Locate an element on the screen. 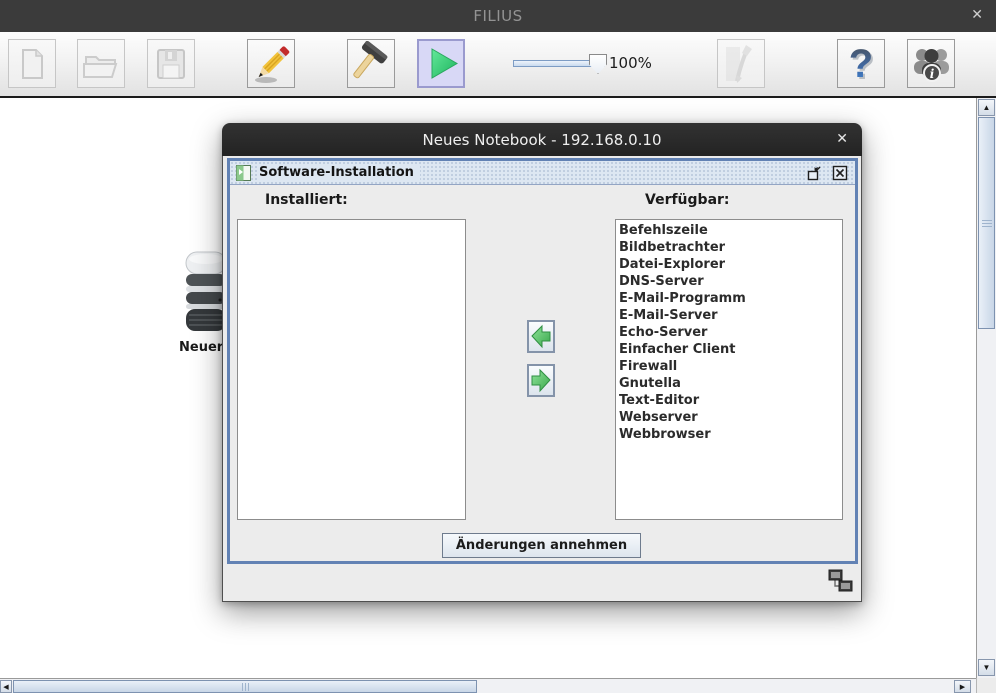  toolbar: 100% ? ? i is located at coordinates (498, 65).